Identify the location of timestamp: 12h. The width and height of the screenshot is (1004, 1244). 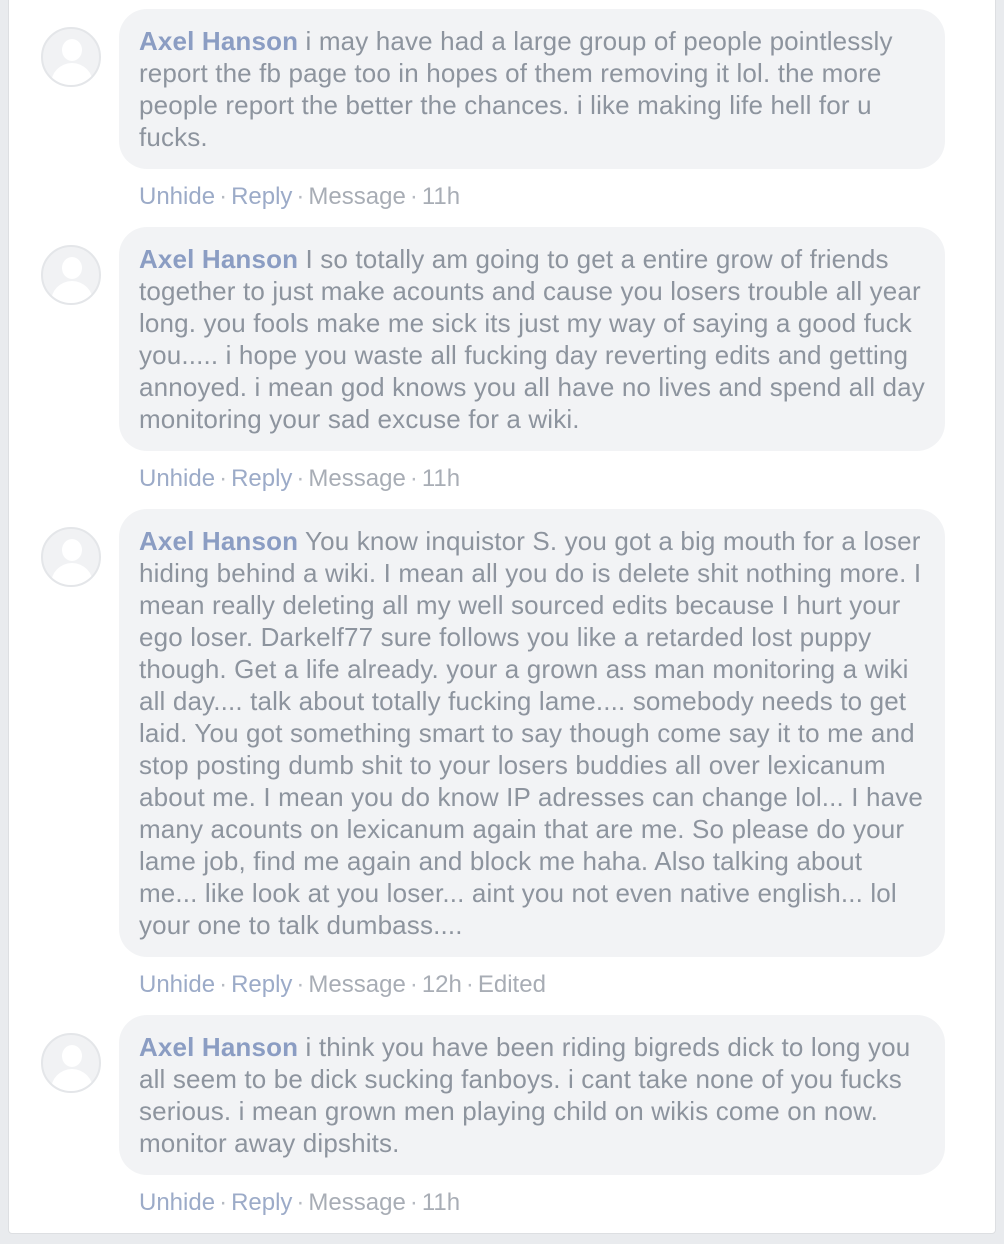
(442, 984).